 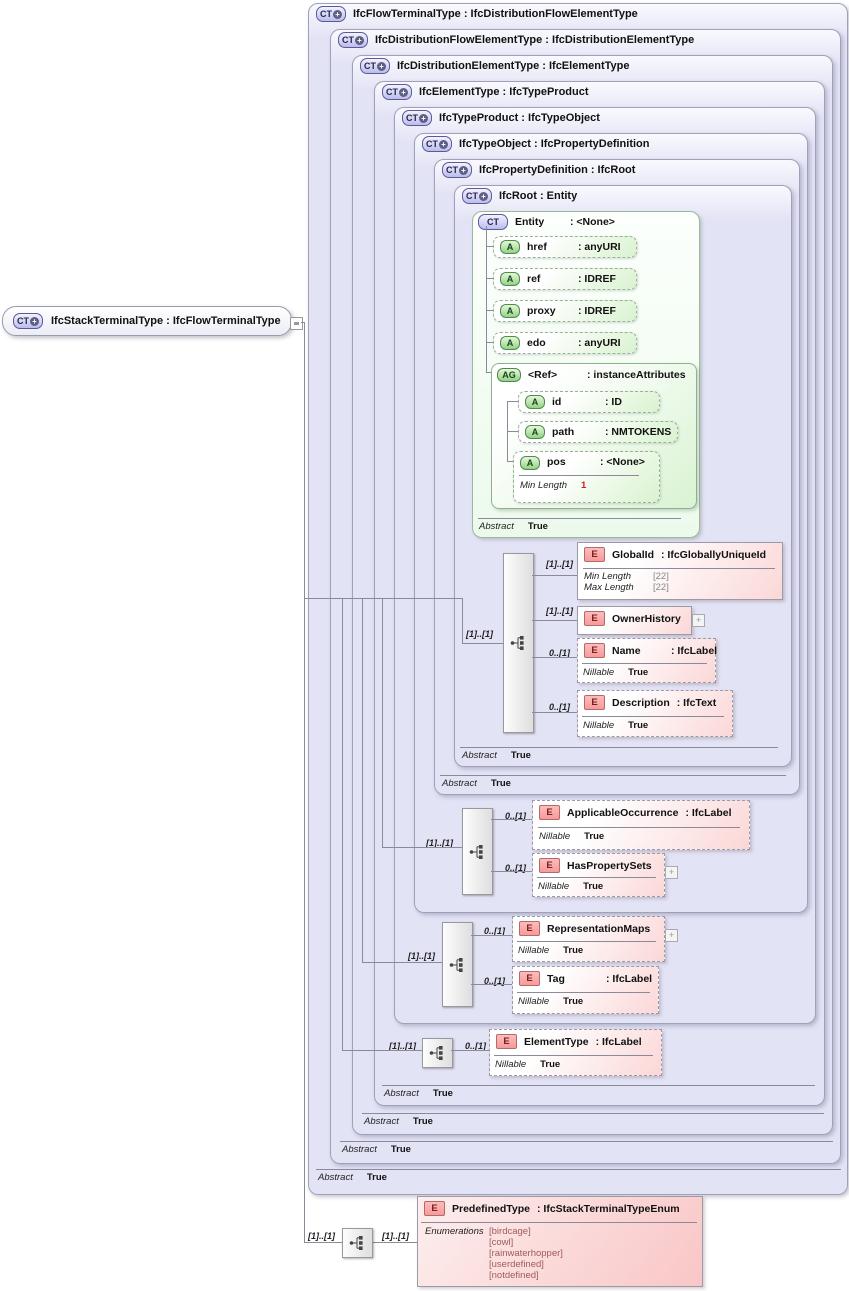 What do you see at coordinates (696, 702) in the screenshot?
I see `element-type: : IfcText` at bounding box center [696, 702].